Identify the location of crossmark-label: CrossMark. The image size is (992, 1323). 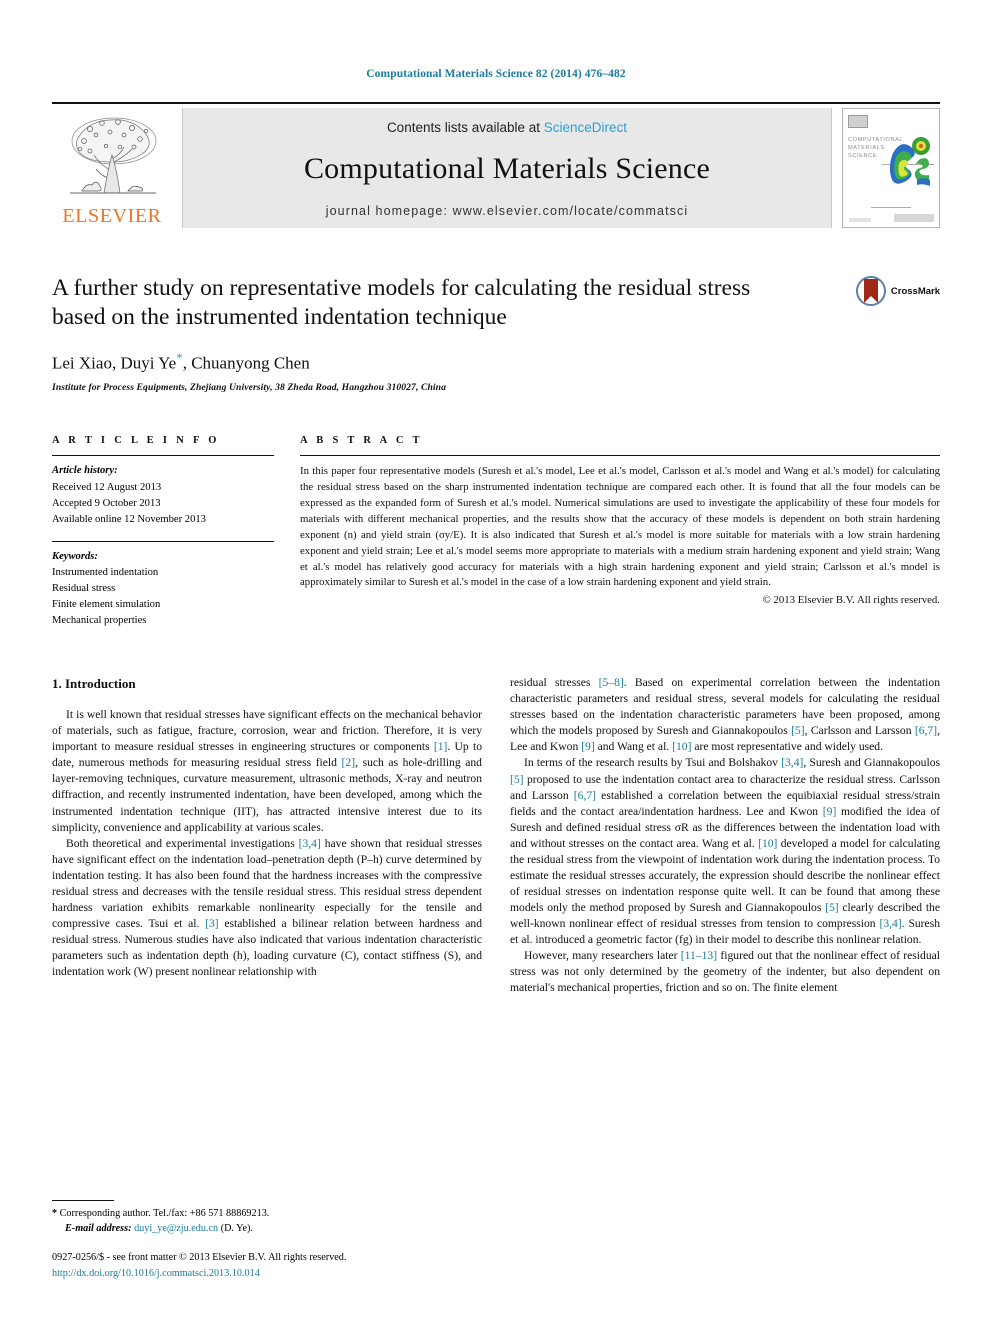
(915, 291).